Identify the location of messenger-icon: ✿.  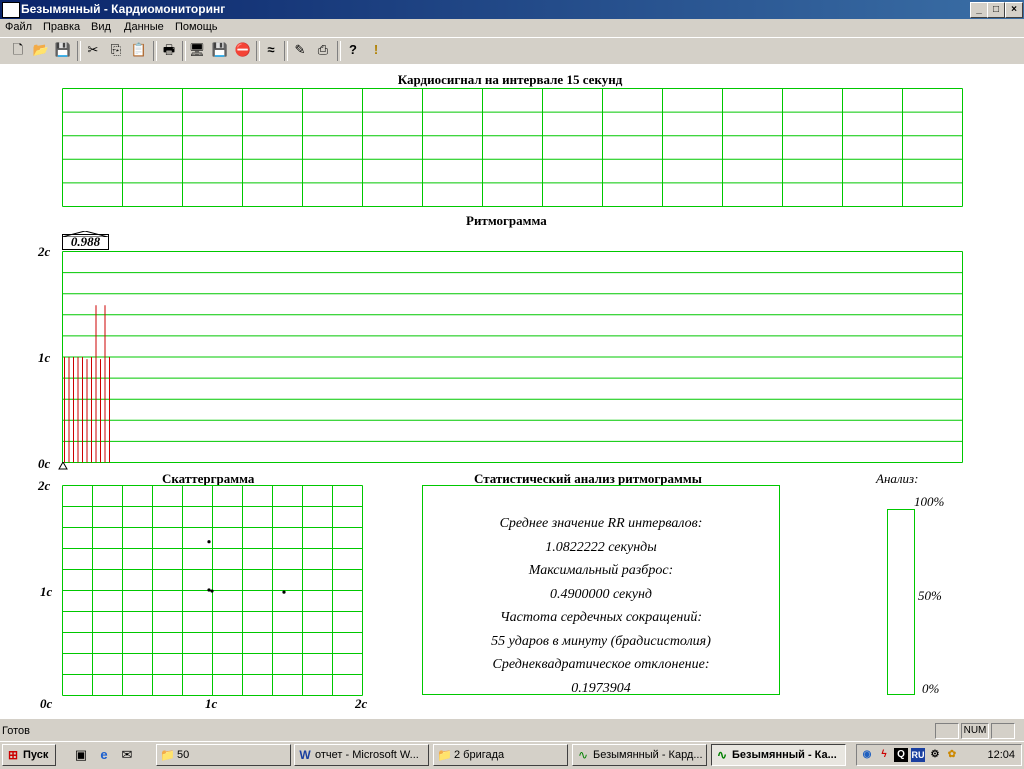
(952, 755).